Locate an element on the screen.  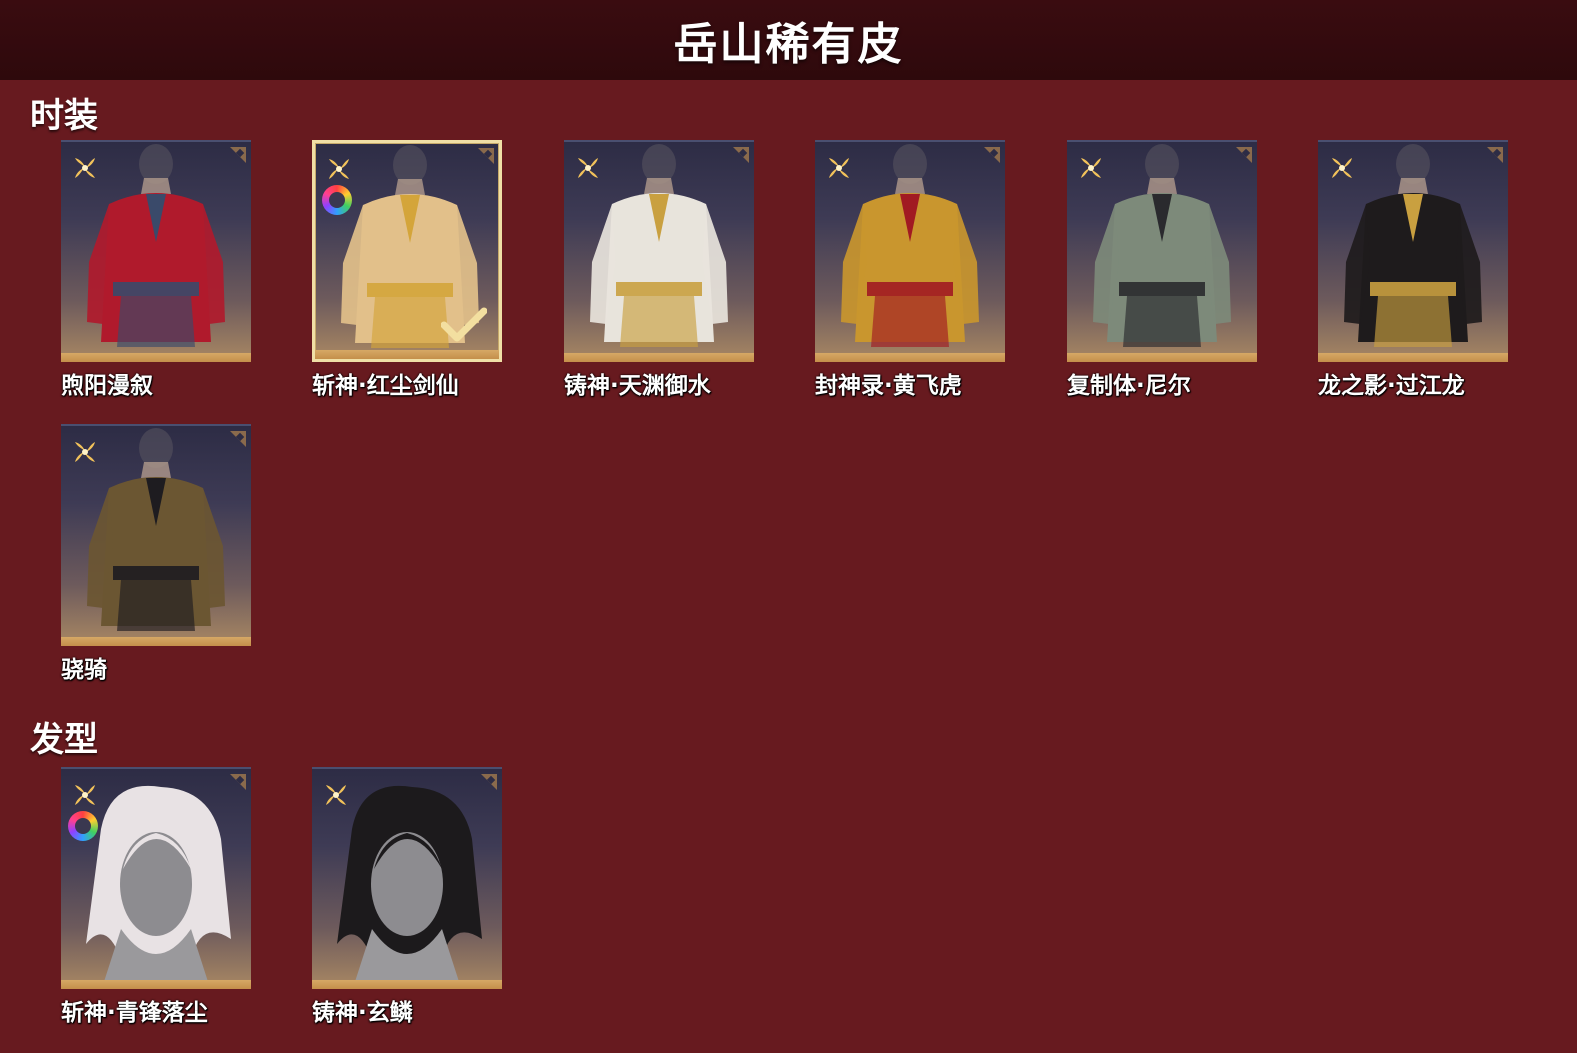
skin-name-label: 煦阳漫叙 is located at coordinates (107, 386).